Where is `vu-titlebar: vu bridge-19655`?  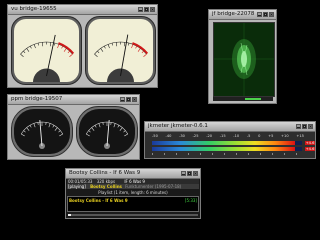
vu-titlebar: vu bridge-19655 is located at coordinates (82, 10).